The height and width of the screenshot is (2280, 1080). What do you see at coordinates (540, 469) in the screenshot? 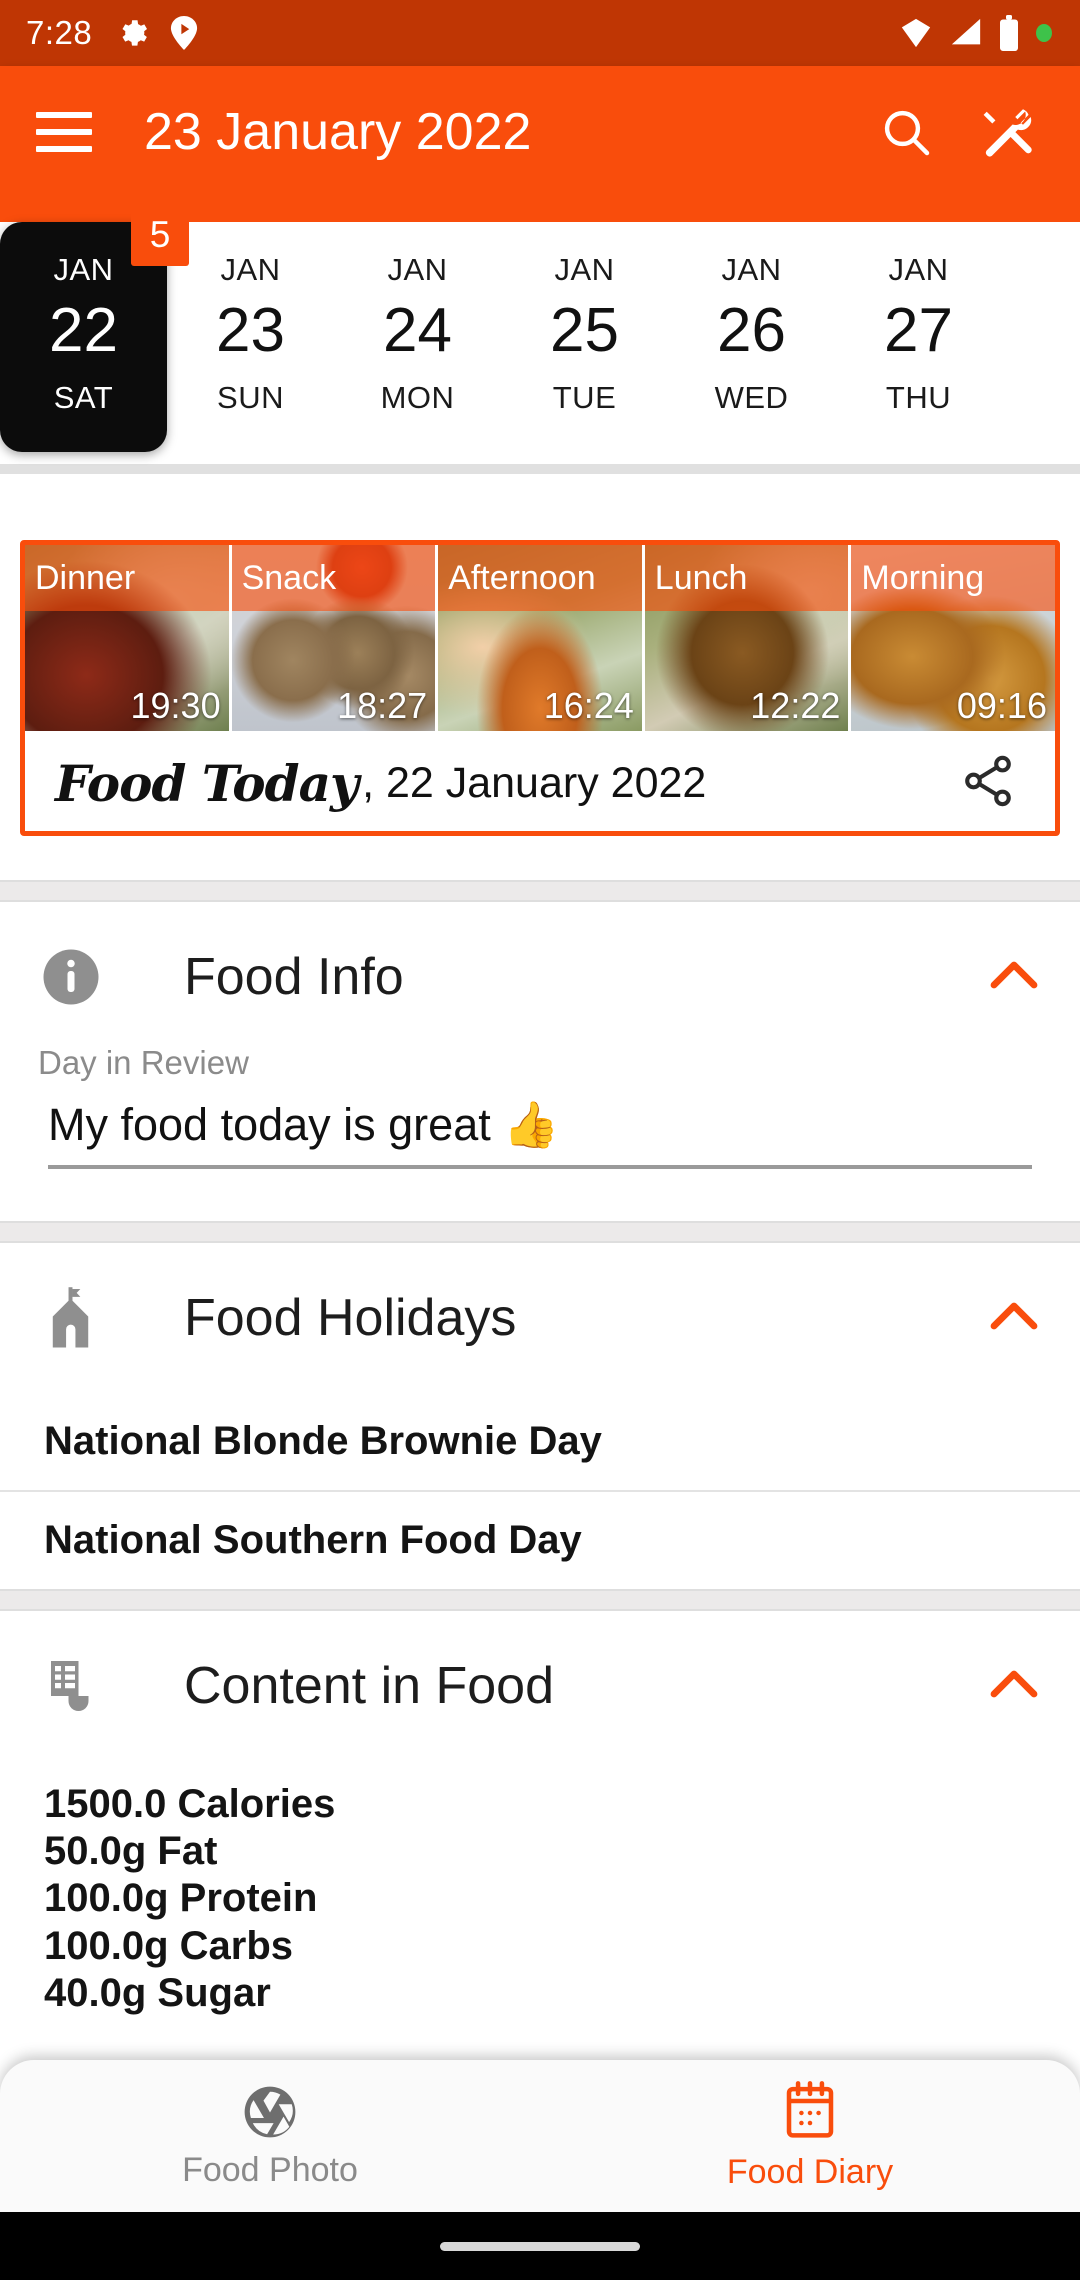
I see `date-strip-divider` at bounding box center [540, 469].